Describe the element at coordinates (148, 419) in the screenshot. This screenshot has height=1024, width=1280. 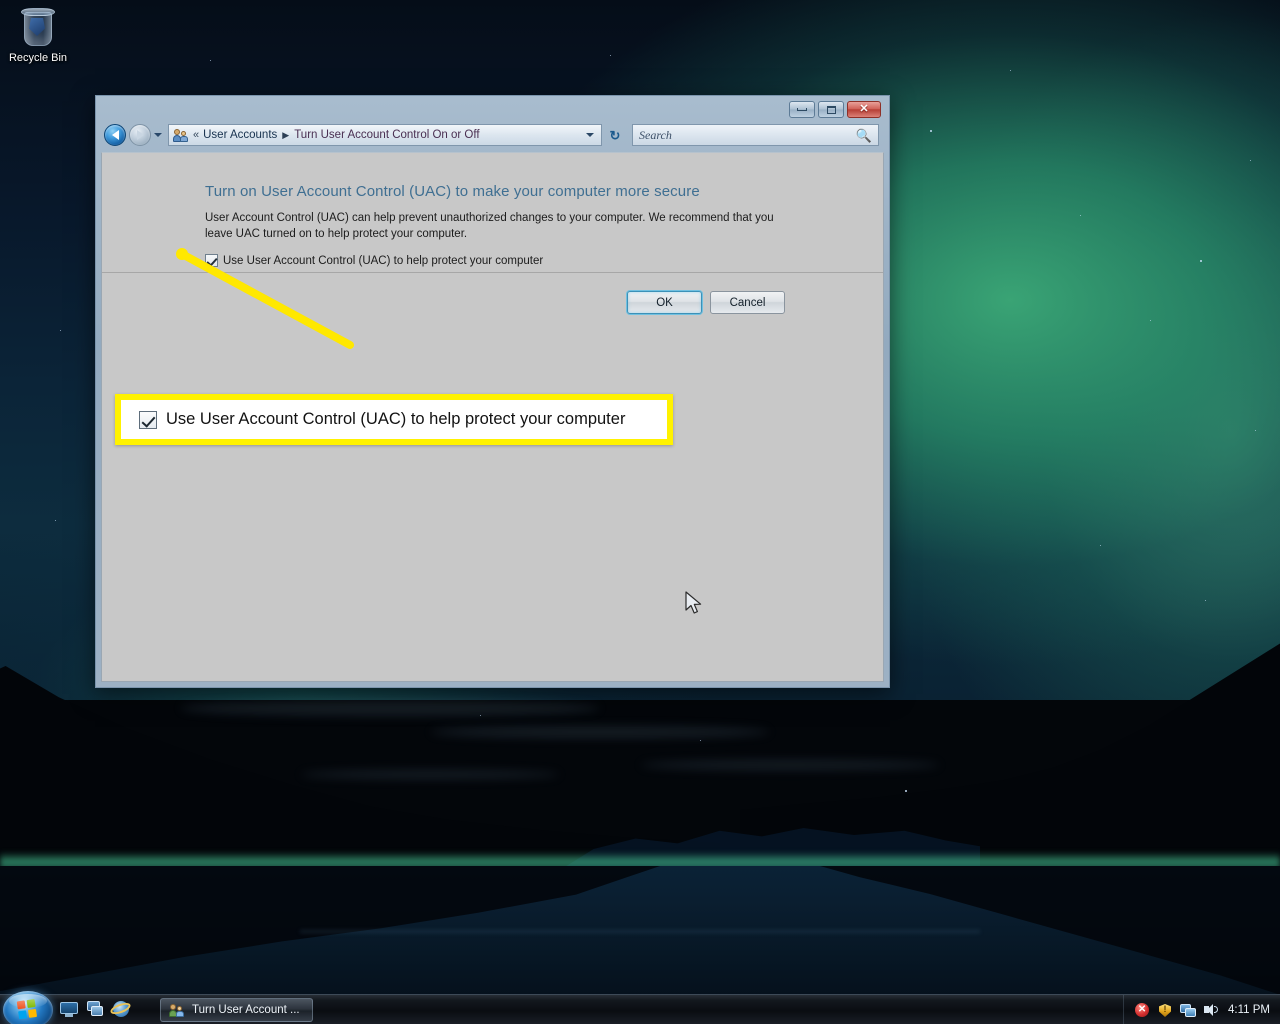
I see `annotation-checkbox-icon` at that location.